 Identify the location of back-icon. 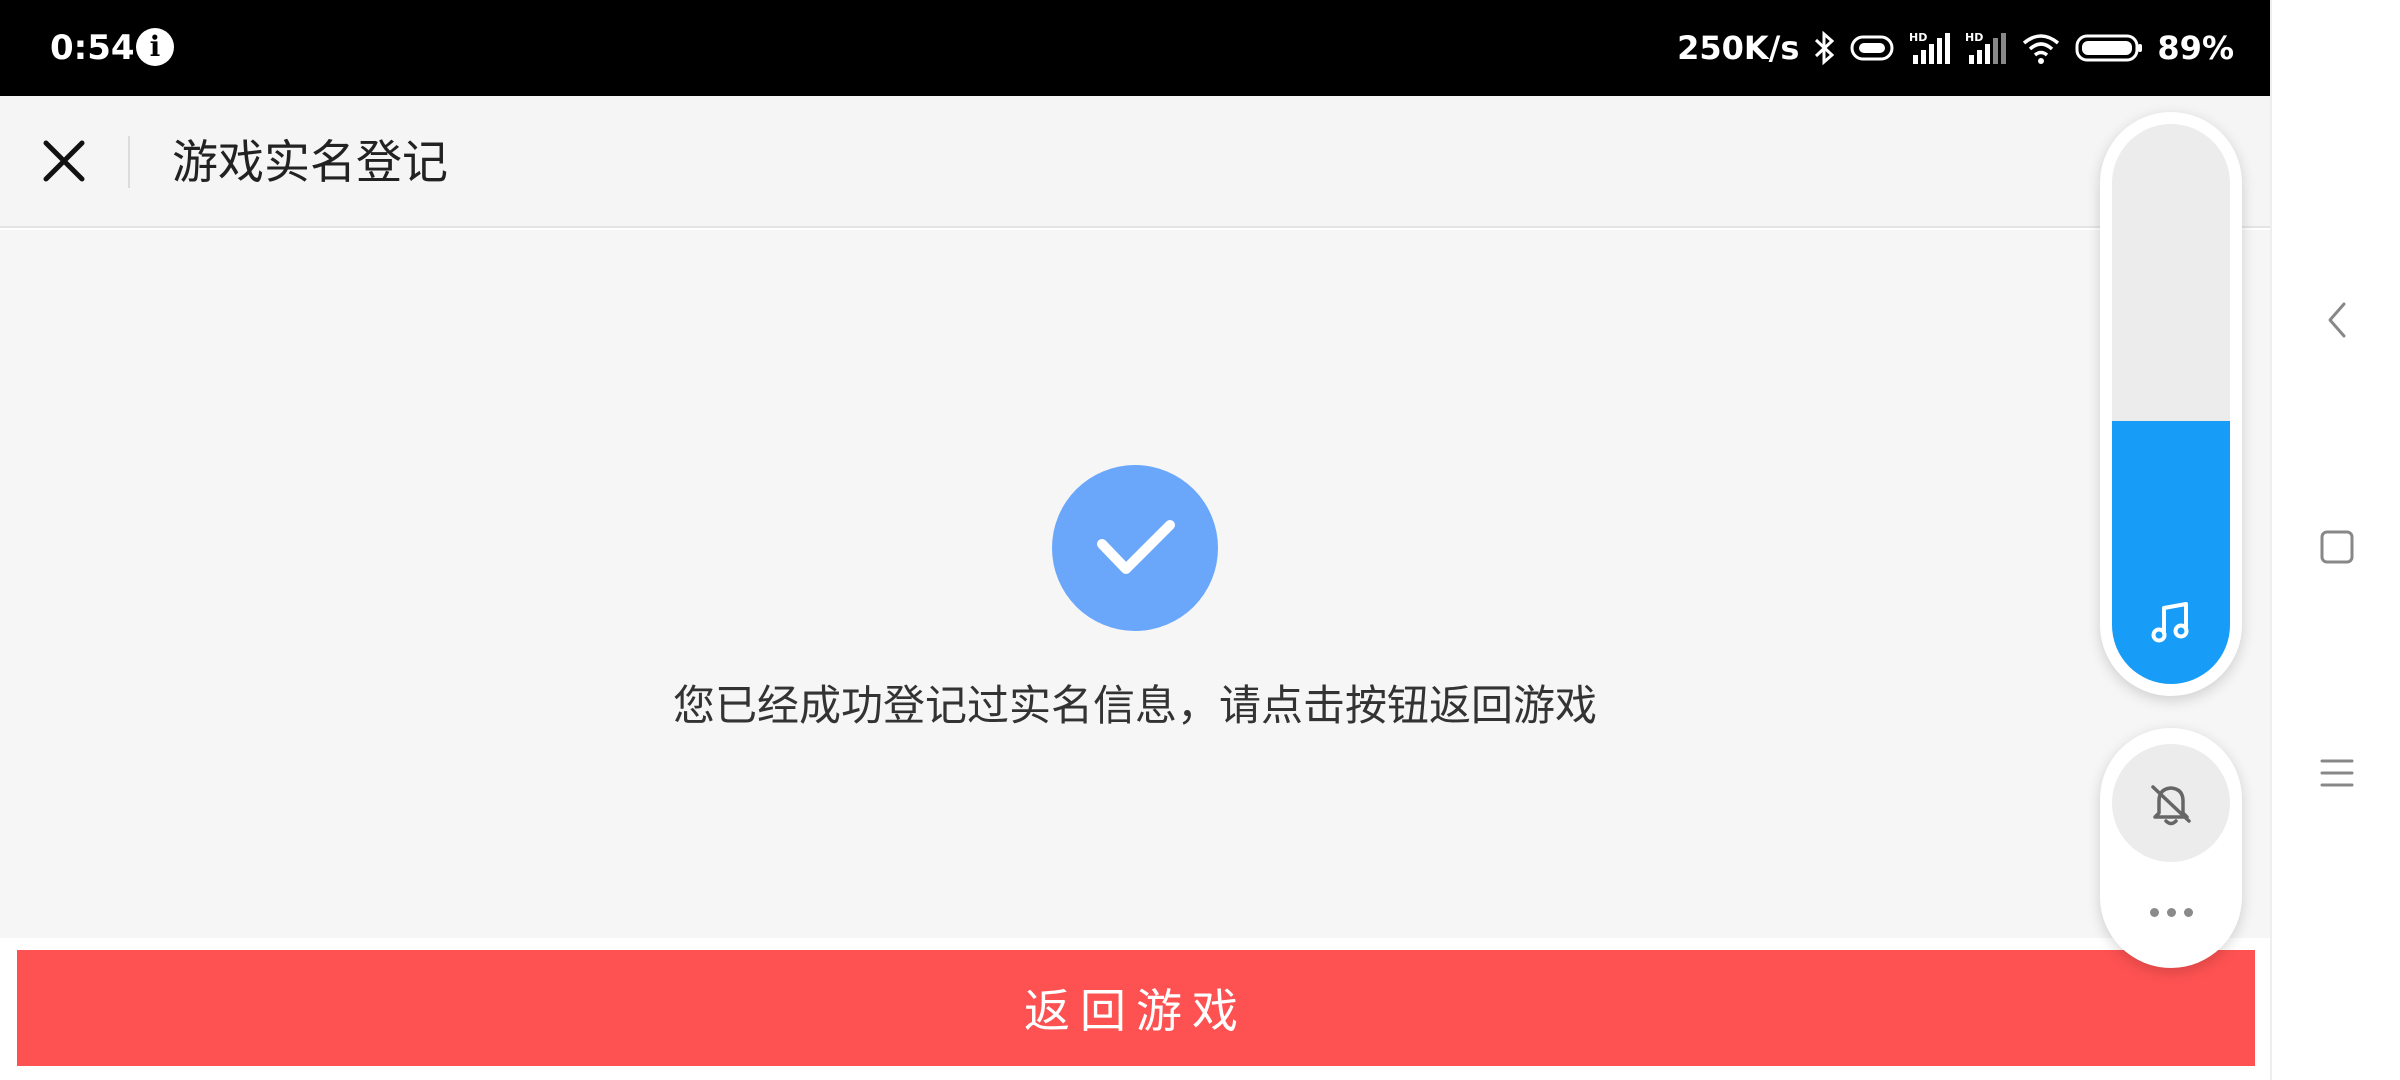
(2337, 320).